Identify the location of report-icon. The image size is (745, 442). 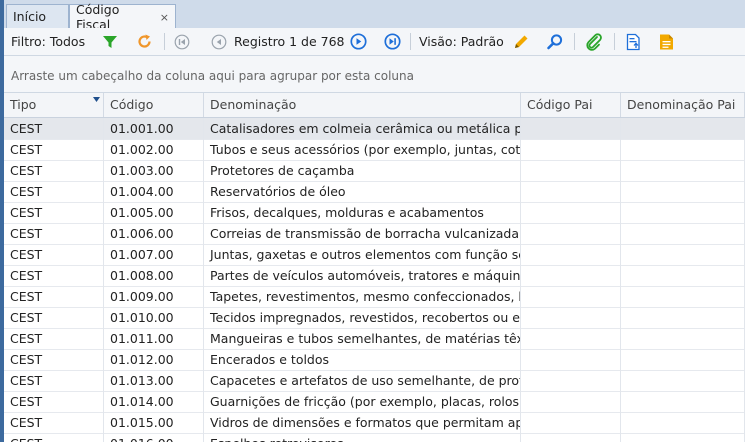
(666, 41).